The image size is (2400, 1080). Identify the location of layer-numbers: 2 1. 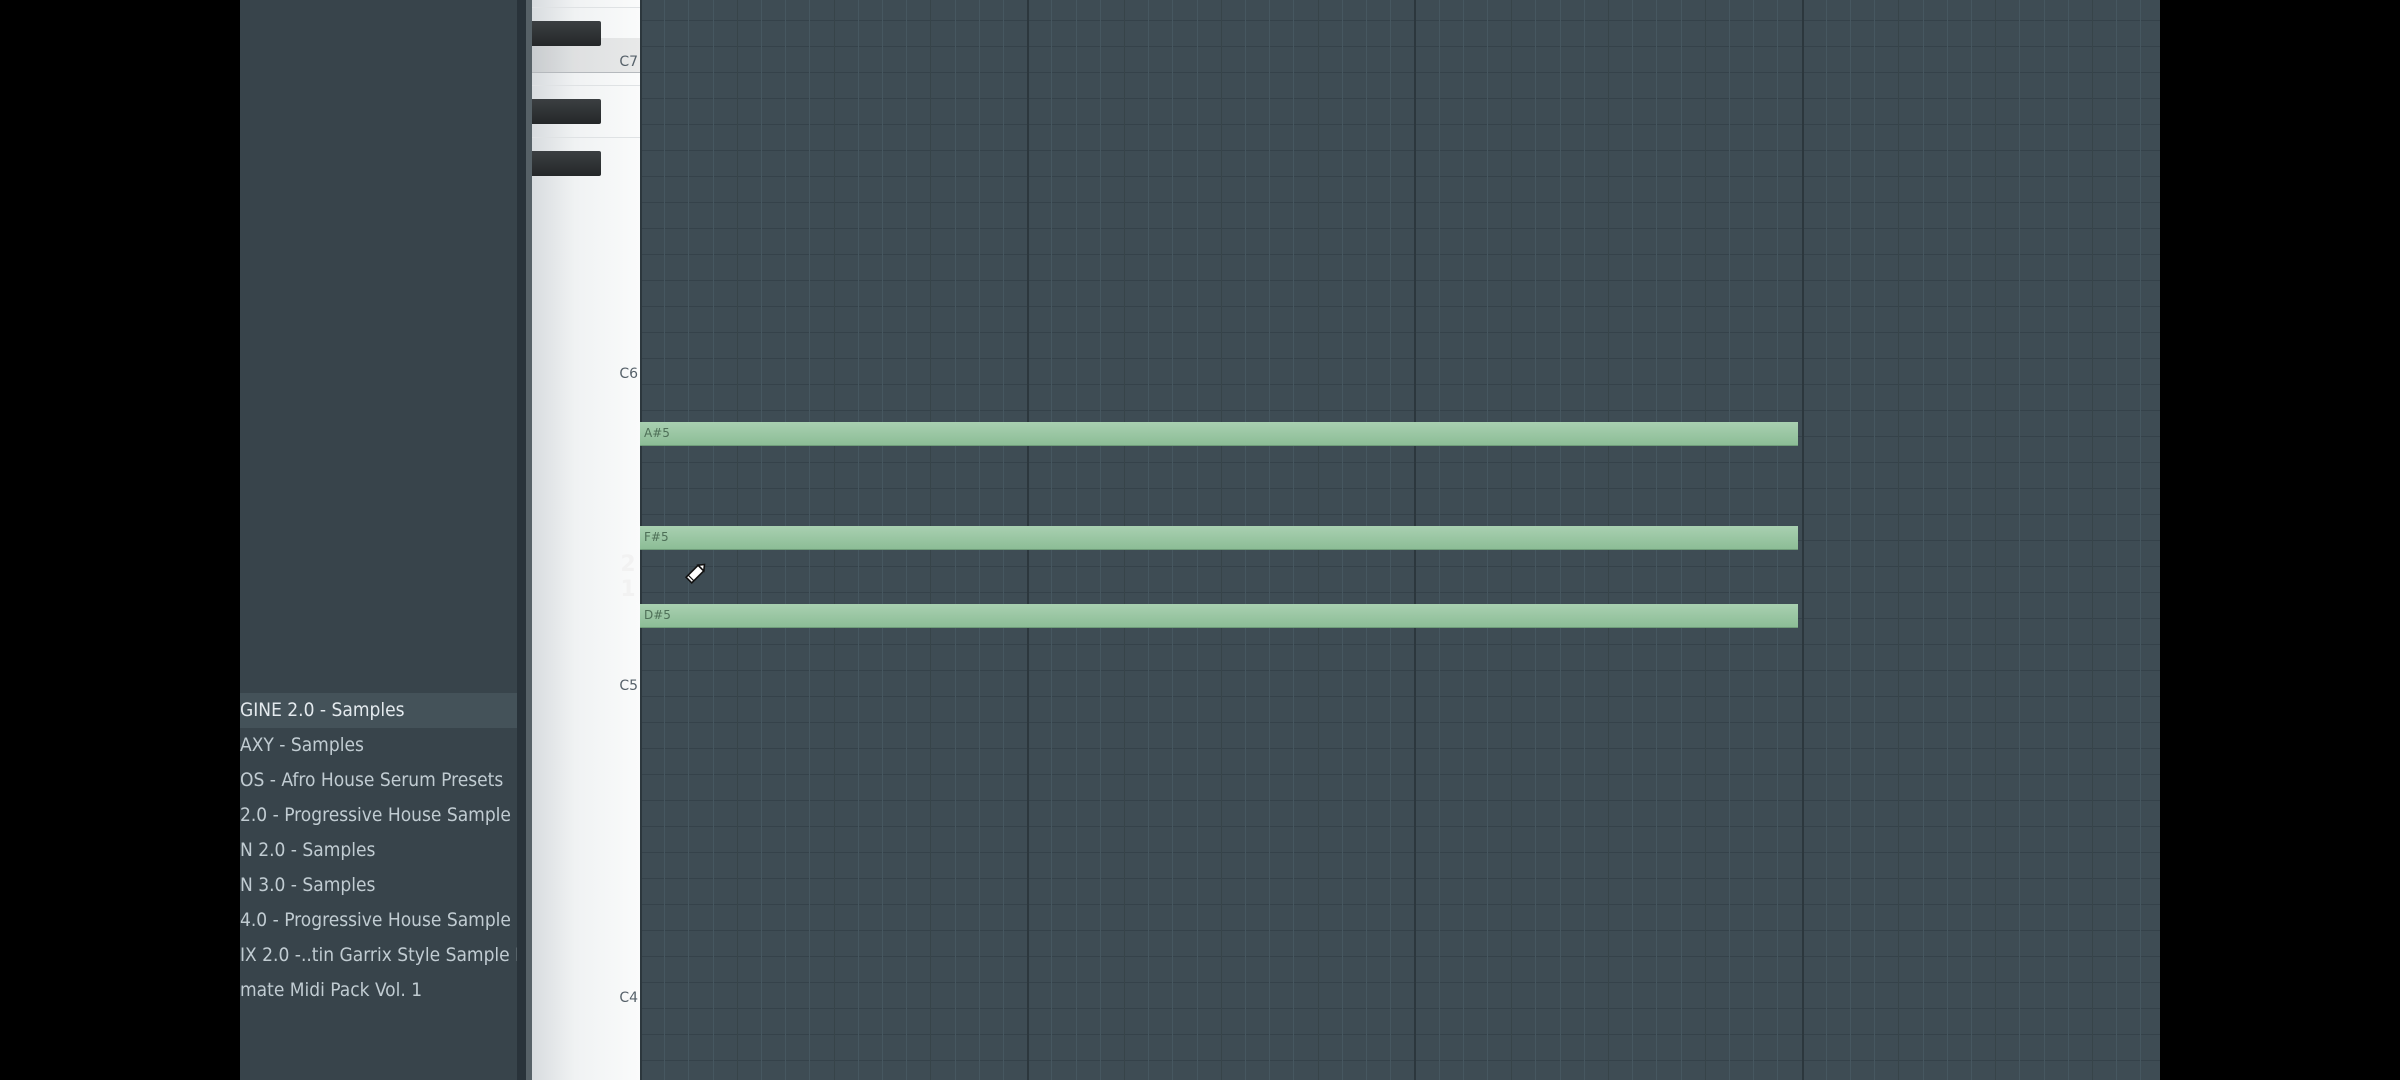
(628, 577).